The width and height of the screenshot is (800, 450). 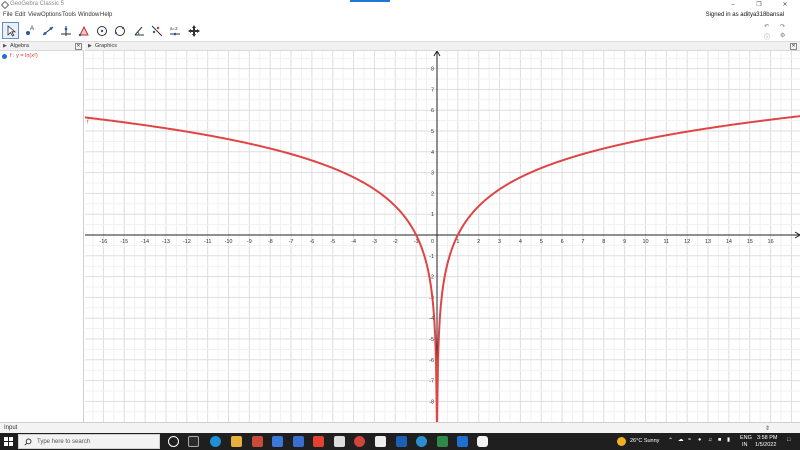 What do you see at coordinates (681, 440) in the screenshot?
I see `cloud-icon: ☁` at bounding box center [681, 440].